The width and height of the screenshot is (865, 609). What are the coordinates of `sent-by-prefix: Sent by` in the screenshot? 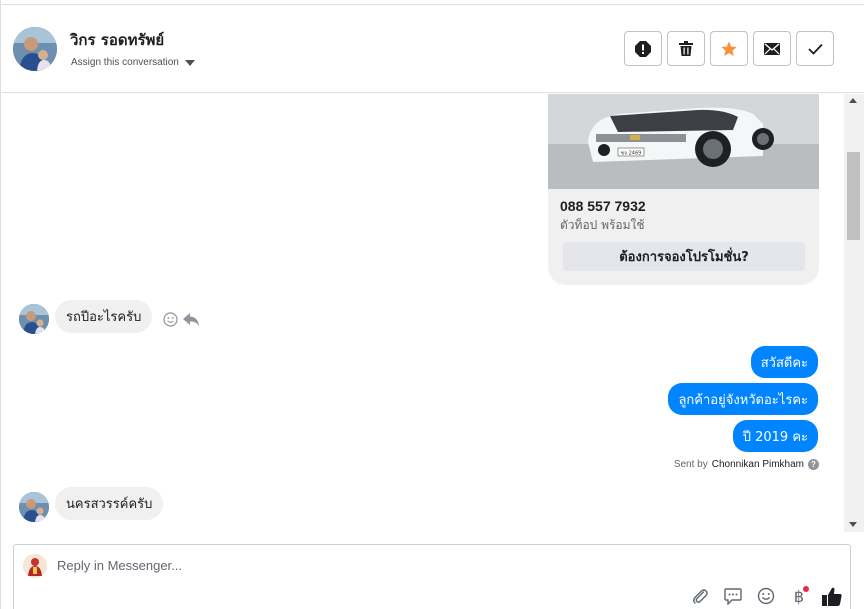 It's located at (690, 464).